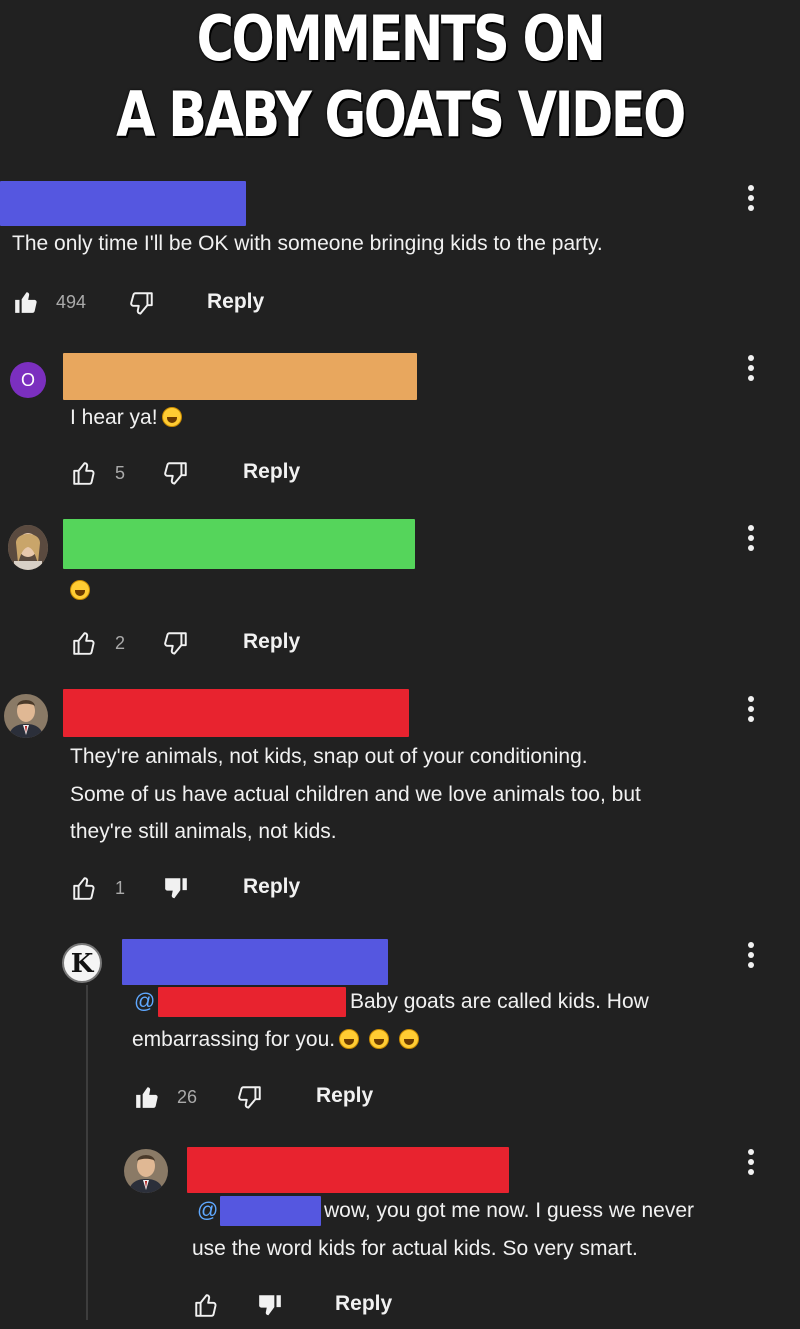 The width and height of the screenshot is (800, 1329). Describe the element at coordinates (120, 888) in the screenshot. I see `like-count: 1` at that location.